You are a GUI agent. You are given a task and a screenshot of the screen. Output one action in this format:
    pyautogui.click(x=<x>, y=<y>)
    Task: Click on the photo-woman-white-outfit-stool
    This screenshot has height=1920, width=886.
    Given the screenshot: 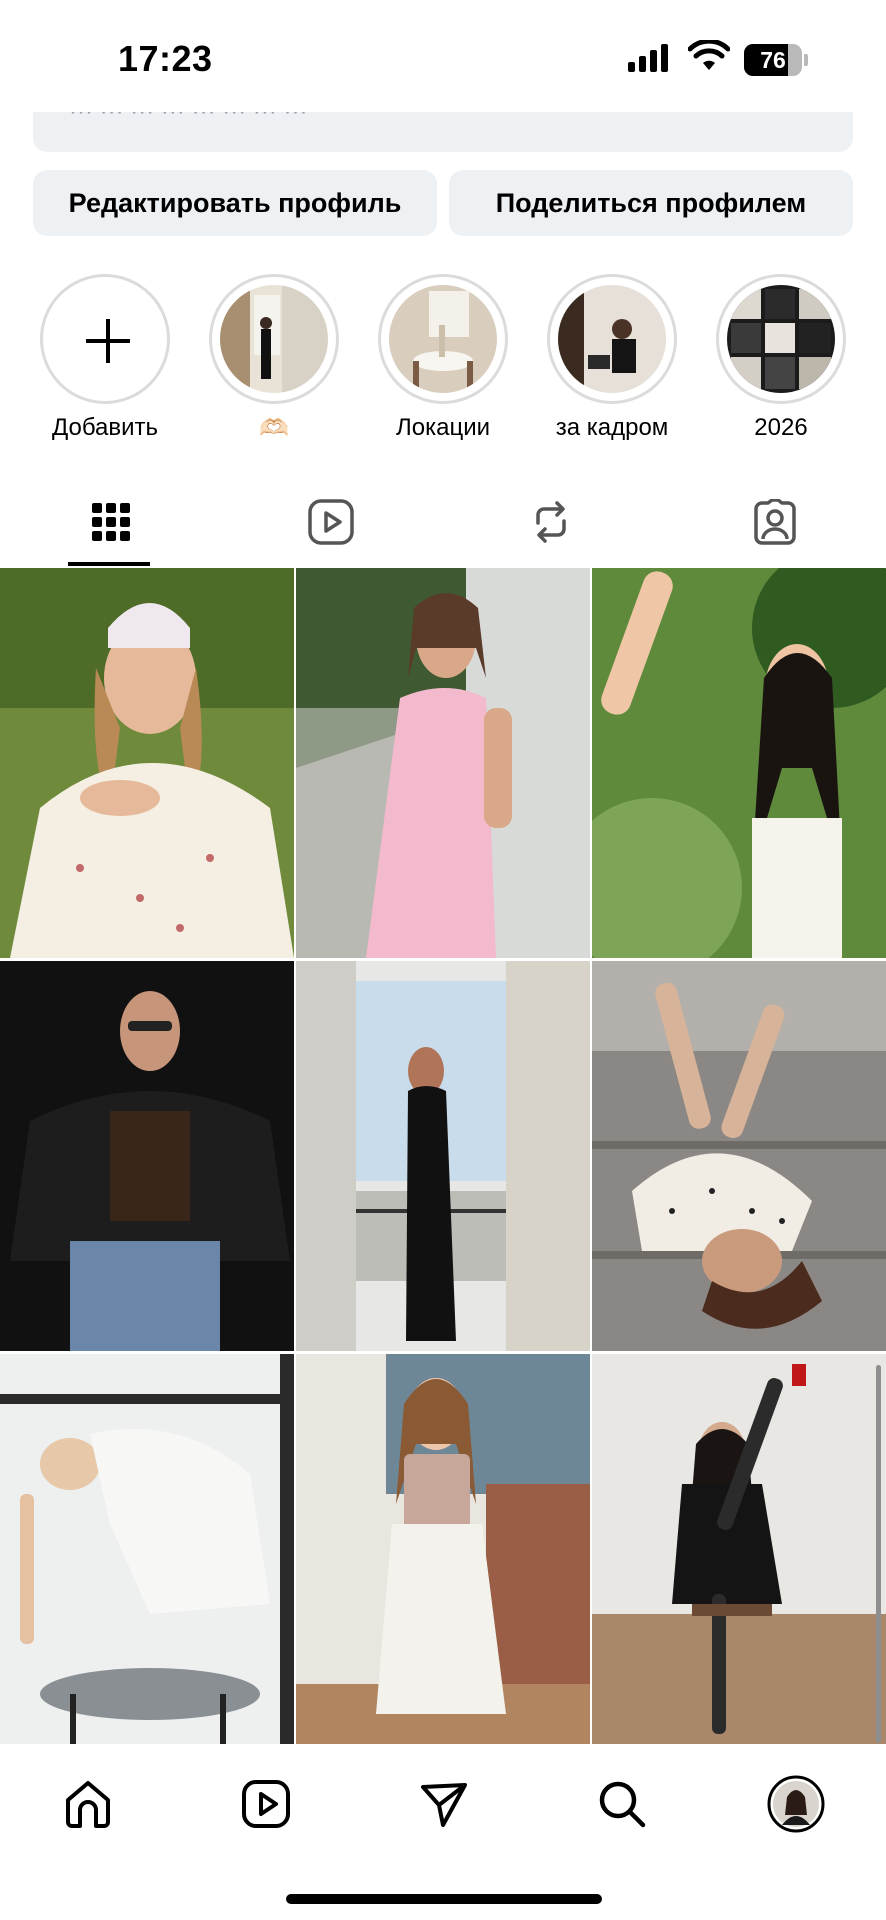 What is the action you would take?
    pyautogui.click(x=147, y=1549)
    